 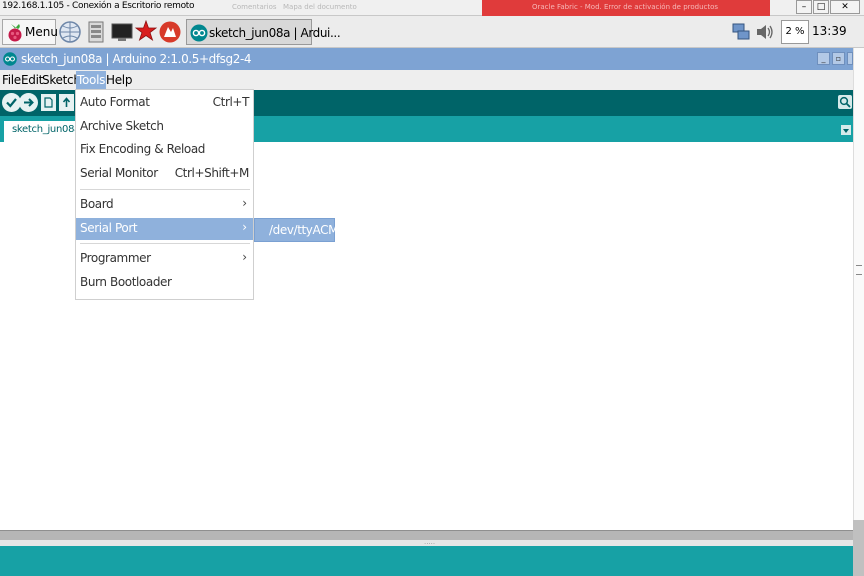 I want to click on menu-tools: Tools, so click(x=91, y=80).